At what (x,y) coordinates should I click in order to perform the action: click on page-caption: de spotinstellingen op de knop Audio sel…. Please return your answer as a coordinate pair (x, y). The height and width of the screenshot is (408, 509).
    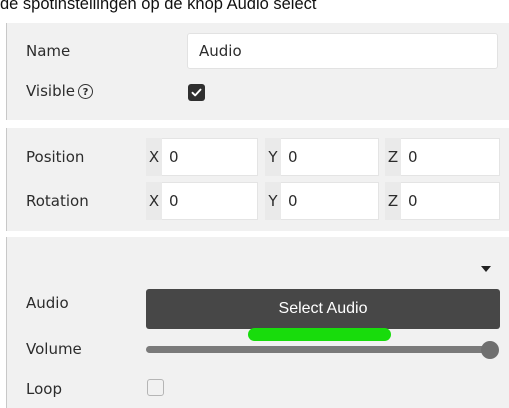
    Looking at the image, I should click on (158, 6).